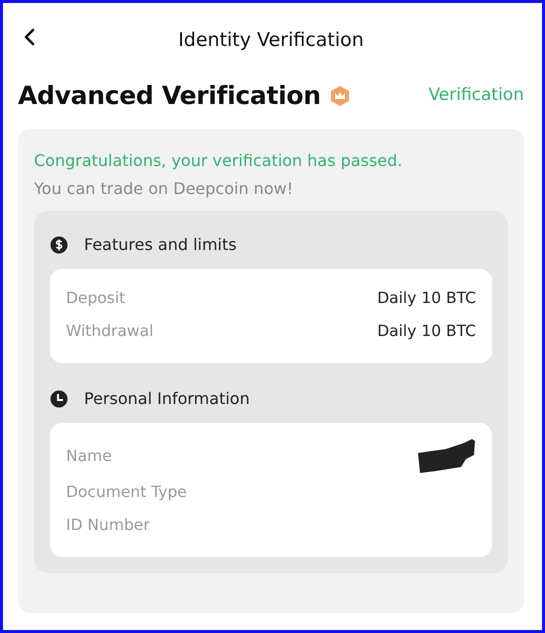 This screenshot has width=545, height=633. What do you see at coordinates (59, 245) in the screenshot?
I see `dollar-icon` at bounding box center [59, 245].